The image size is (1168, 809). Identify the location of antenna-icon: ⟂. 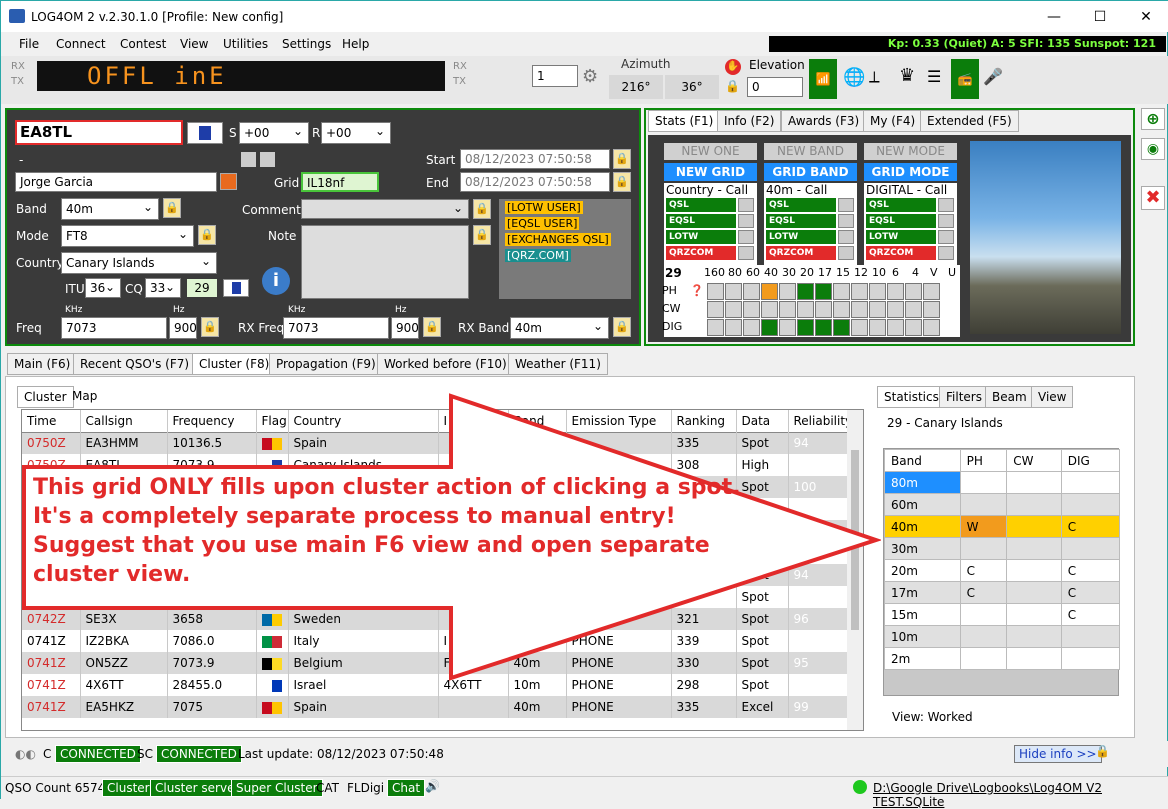
(874, 77).